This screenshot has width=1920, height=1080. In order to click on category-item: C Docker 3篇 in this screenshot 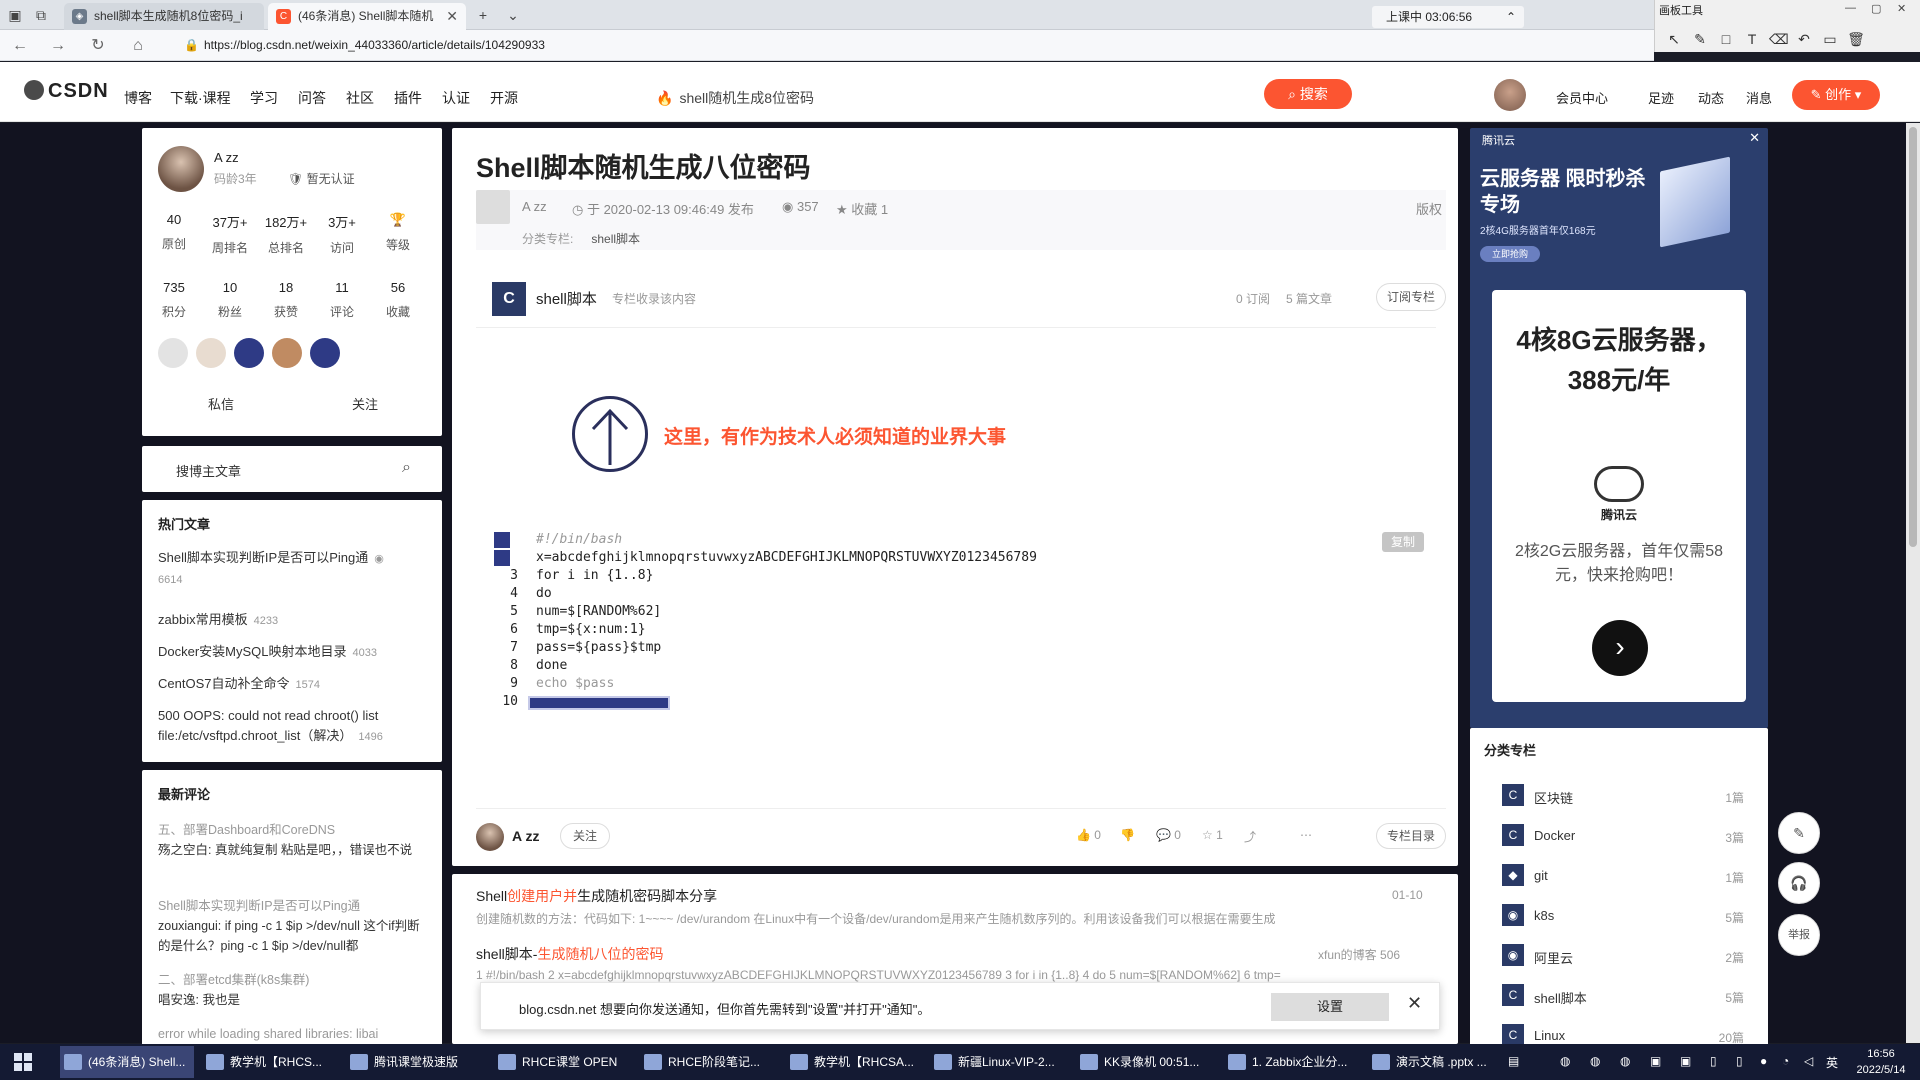, I will do `click(1630, 836)`.